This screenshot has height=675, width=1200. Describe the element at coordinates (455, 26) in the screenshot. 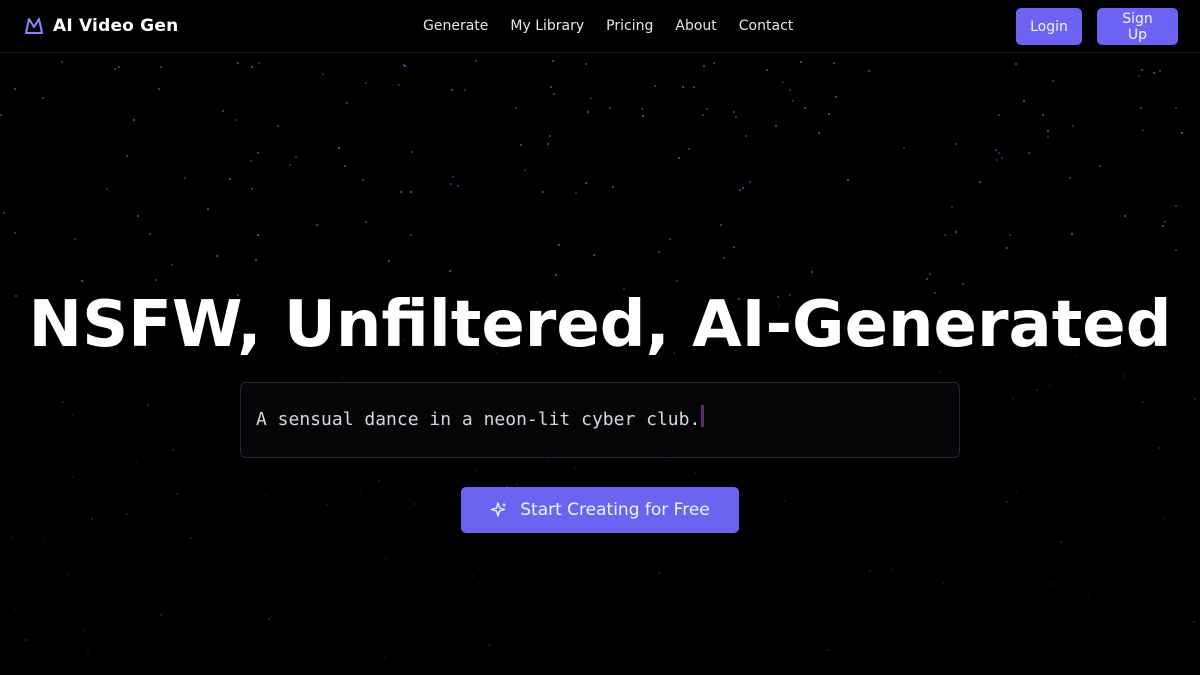

I see `nav-link-generate: Generate` at that location.